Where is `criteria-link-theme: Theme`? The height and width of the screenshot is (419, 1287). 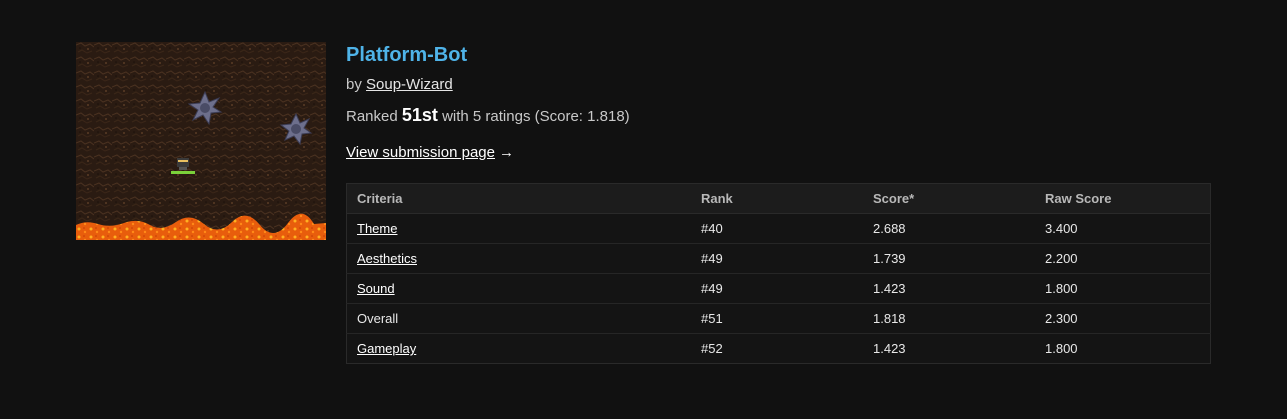 criteria-link-theme: Theme is located at coordinates (377, 228).